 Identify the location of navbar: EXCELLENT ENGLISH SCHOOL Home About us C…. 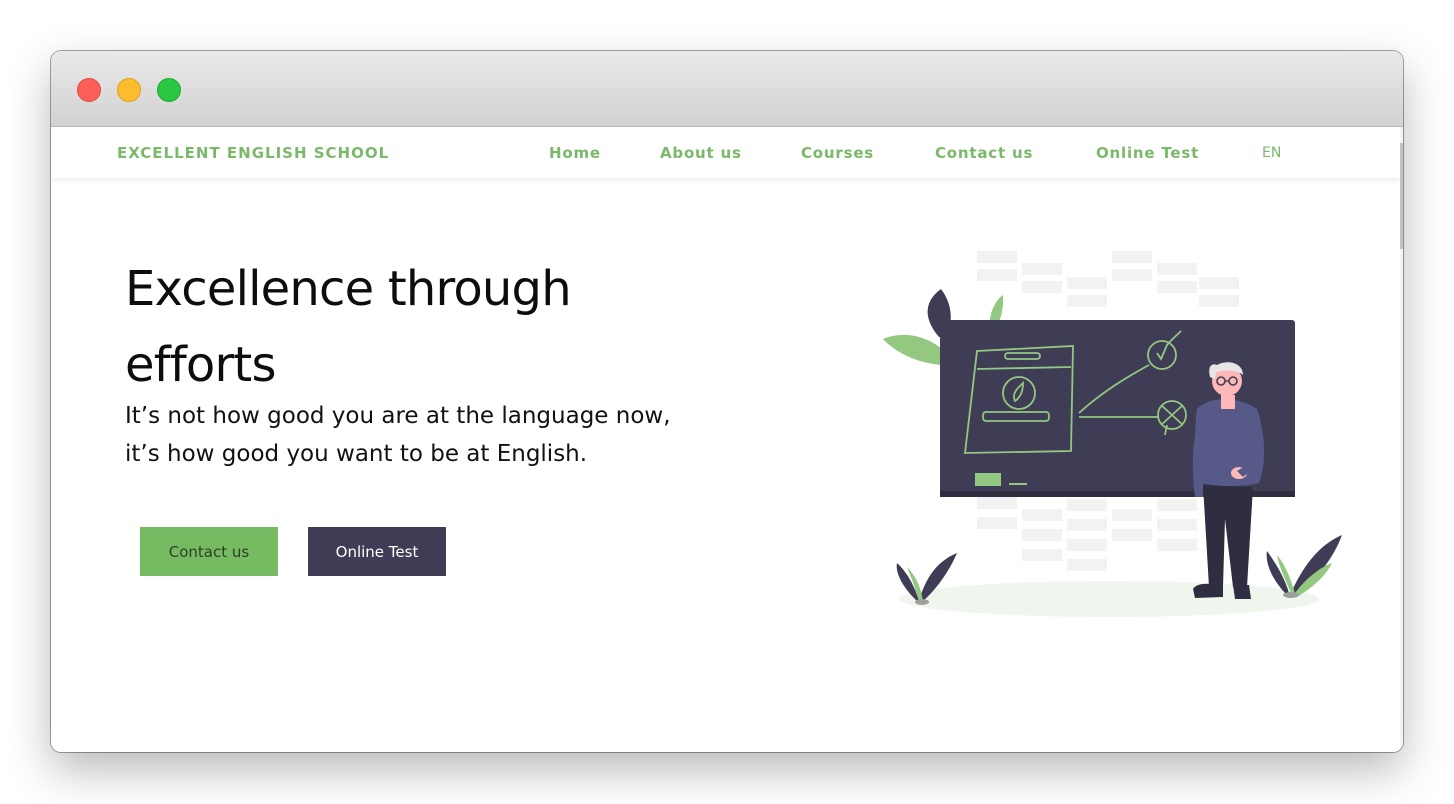
(725, 152).